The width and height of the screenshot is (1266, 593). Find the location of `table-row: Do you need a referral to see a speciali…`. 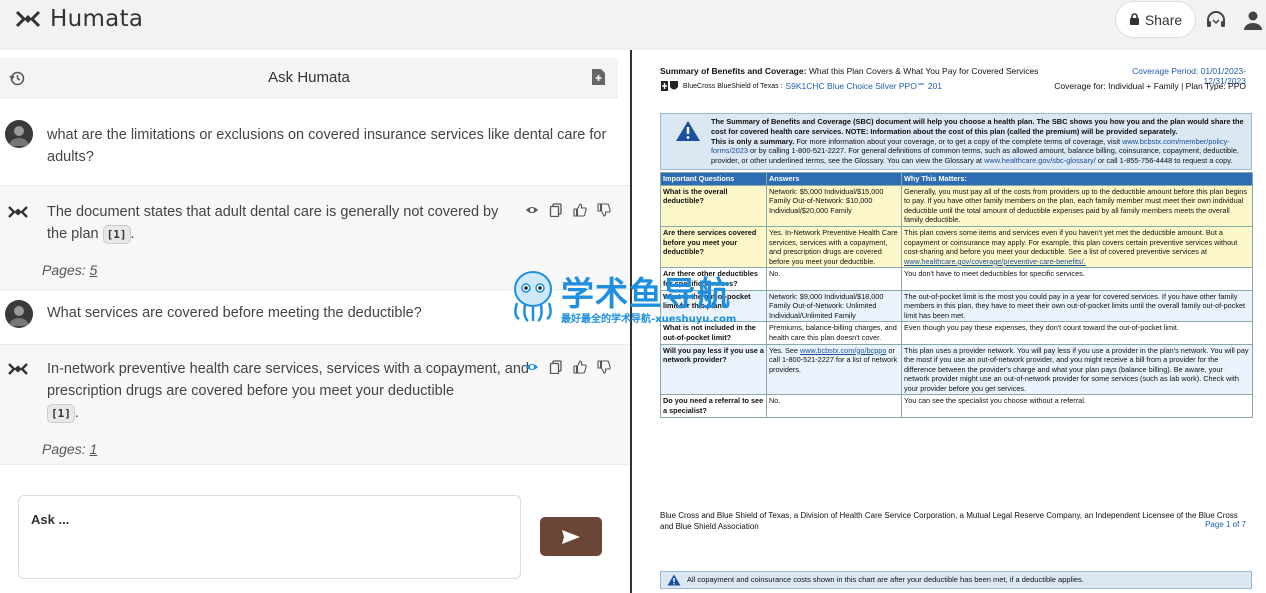

table-row: Do you need a referral to see a speciali… is located at coordinates (956, 406).